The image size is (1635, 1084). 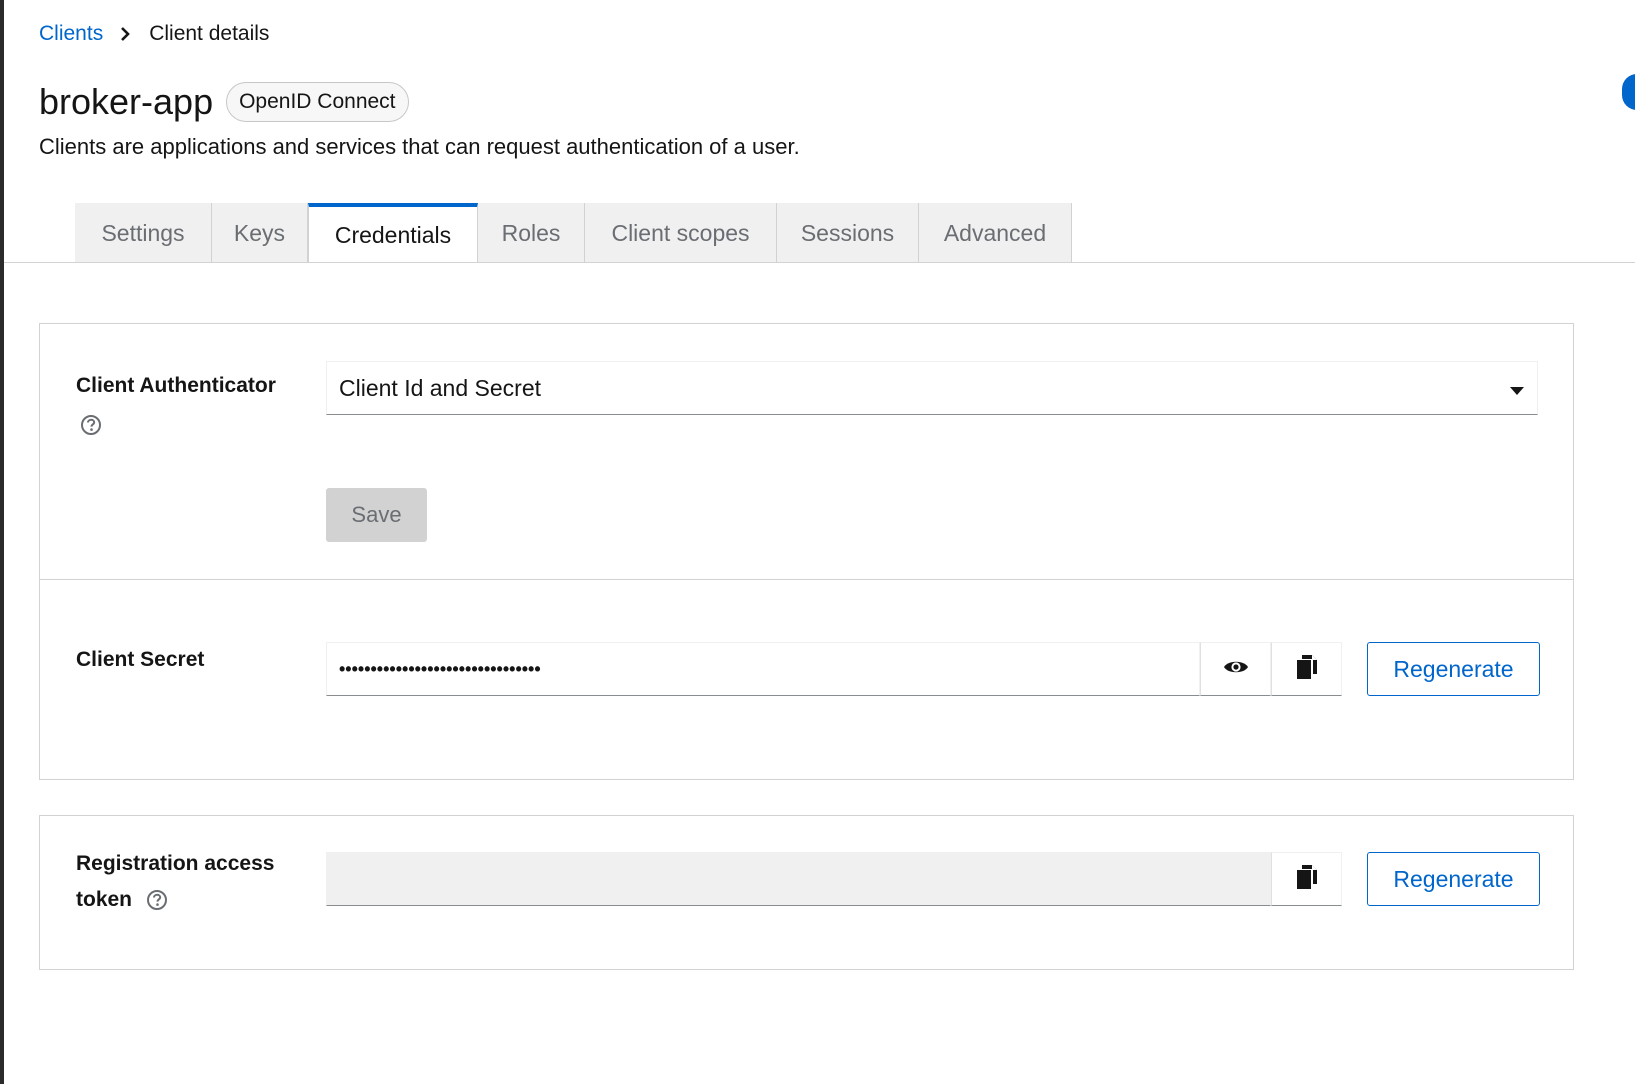 I want to click on registration-token-input, so click(x=798, y=879).